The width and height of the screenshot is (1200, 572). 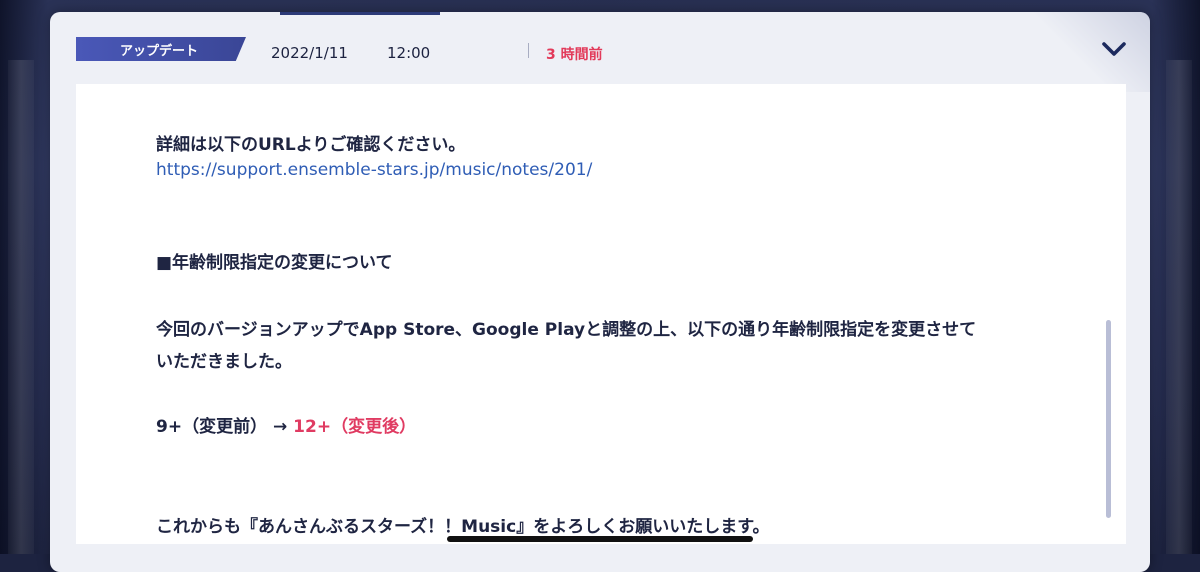 What do you see at coordinates (274, 263) in the screenshot?
I see `section-heading: ■年齢制限指定の変更について` at bounding box center [274, 263].